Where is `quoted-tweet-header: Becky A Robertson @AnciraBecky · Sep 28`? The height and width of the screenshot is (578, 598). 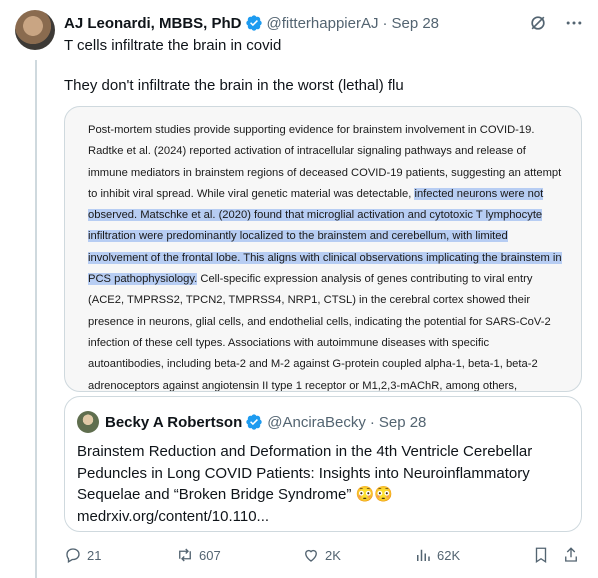
quoted-tweet-header: Becky A Robertson @AnciraBecky · Sep 28 is located at coordinates (251, 422).